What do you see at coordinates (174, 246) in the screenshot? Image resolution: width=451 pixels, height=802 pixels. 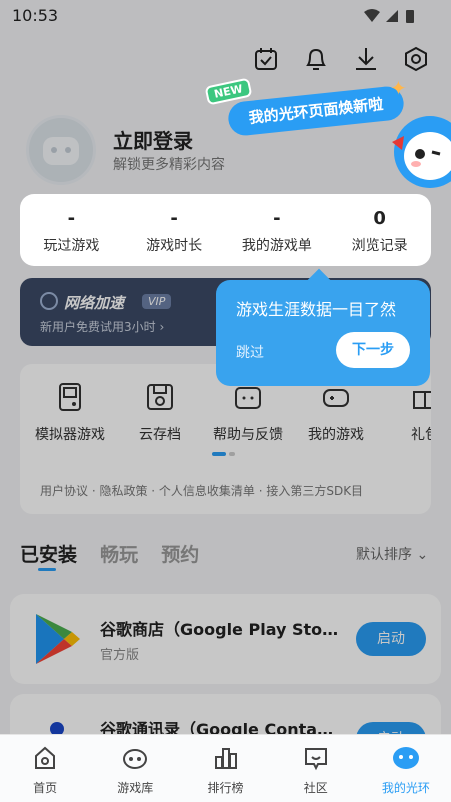 I see `stat-label: 游戏时长` at bounding box center [174, 246].